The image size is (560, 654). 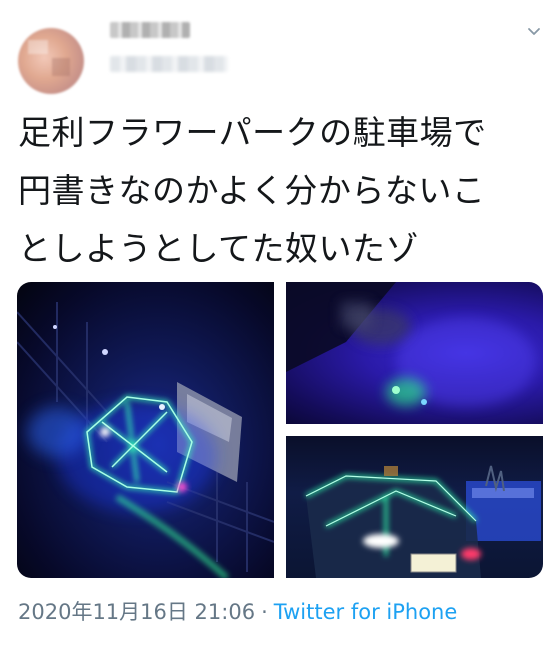 I want to click on tweet-timestamp: 2020年11月16日 21:06, so click(x=136, y=612).